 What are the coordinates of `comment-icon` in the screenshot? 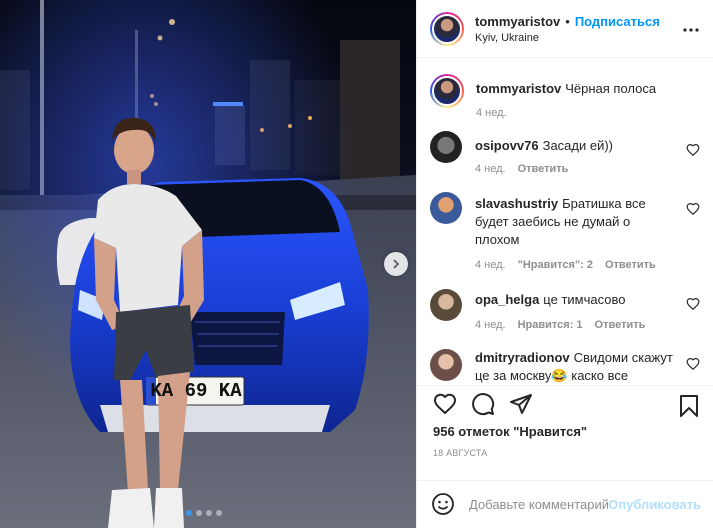 It's located at (483, 404).